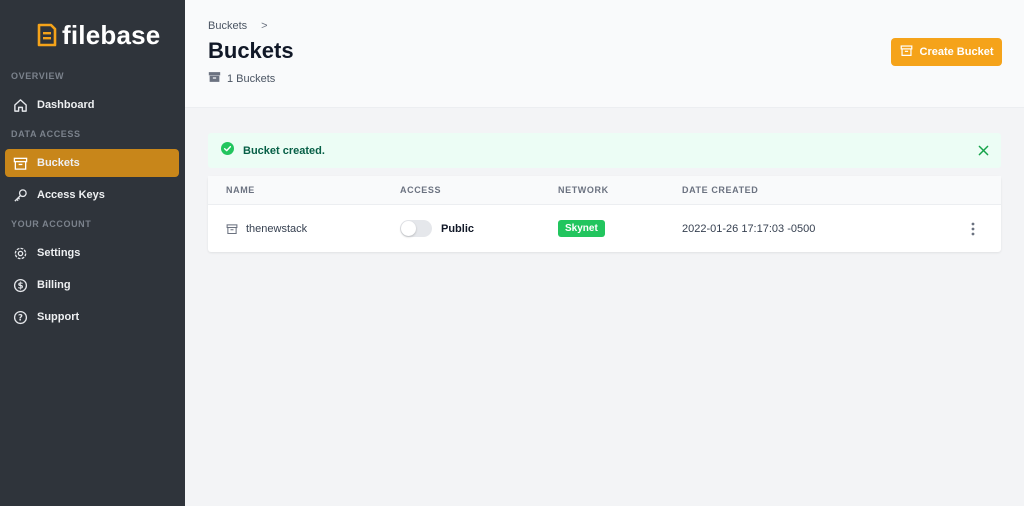  I want to click on date-created: 2022-01-26 17:17:03 -0500, so click(749, 228).